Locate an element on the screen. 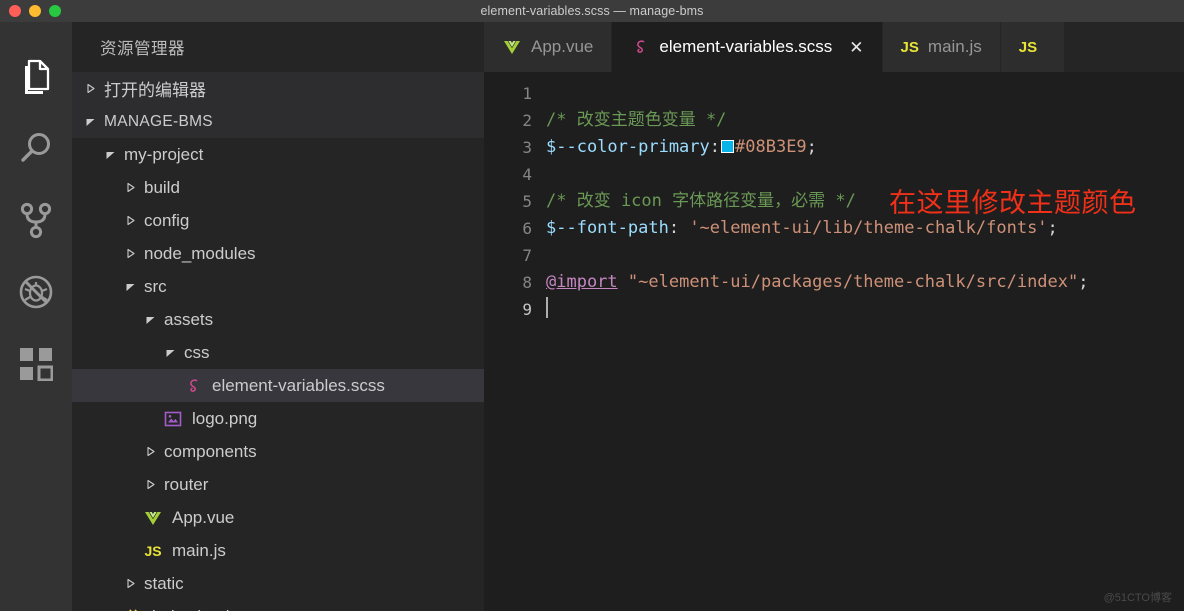 This screenshot has width=1184, height=611. tree-item-label: index.html is located at coordinates (190, 609).